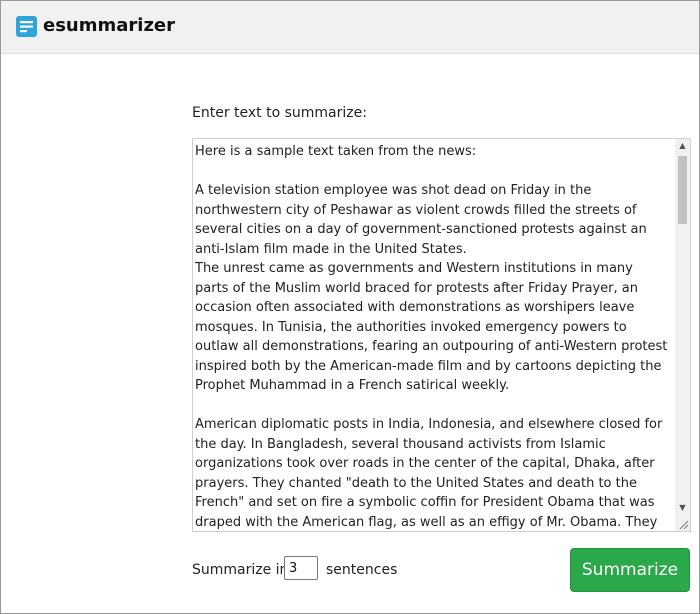 The height and width of the screenshot is (614, 700). Describe the element at coordinates (26, 26) in the screenshot. I see `document-lines-icon` at that location.